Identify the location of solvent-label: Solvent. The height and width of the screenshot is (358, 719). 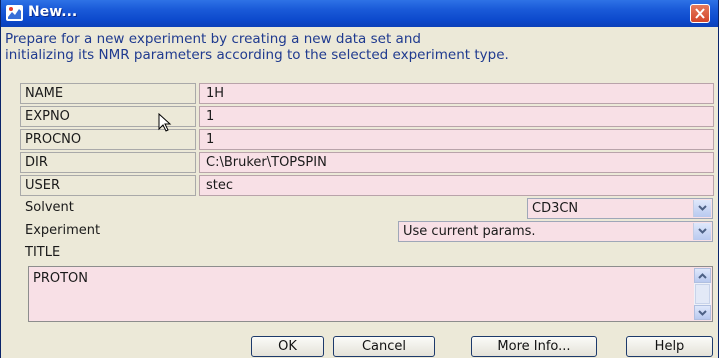
(49, 207).